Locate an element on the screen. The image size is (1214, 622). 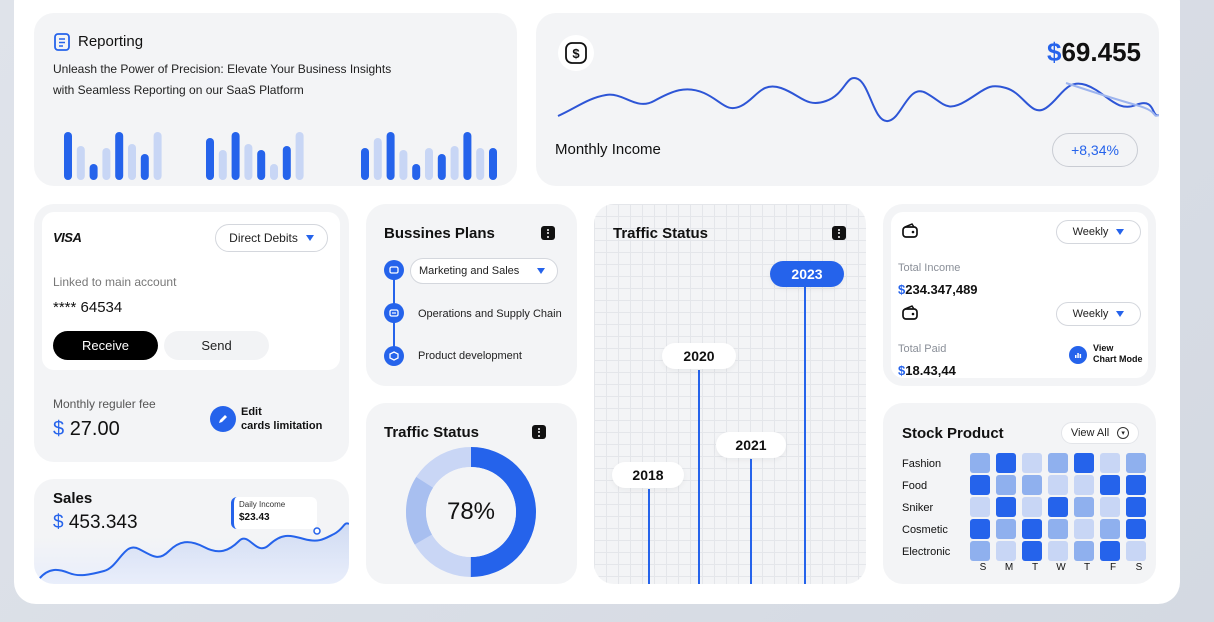
day-label: T is located at coordinates (1035, 567).